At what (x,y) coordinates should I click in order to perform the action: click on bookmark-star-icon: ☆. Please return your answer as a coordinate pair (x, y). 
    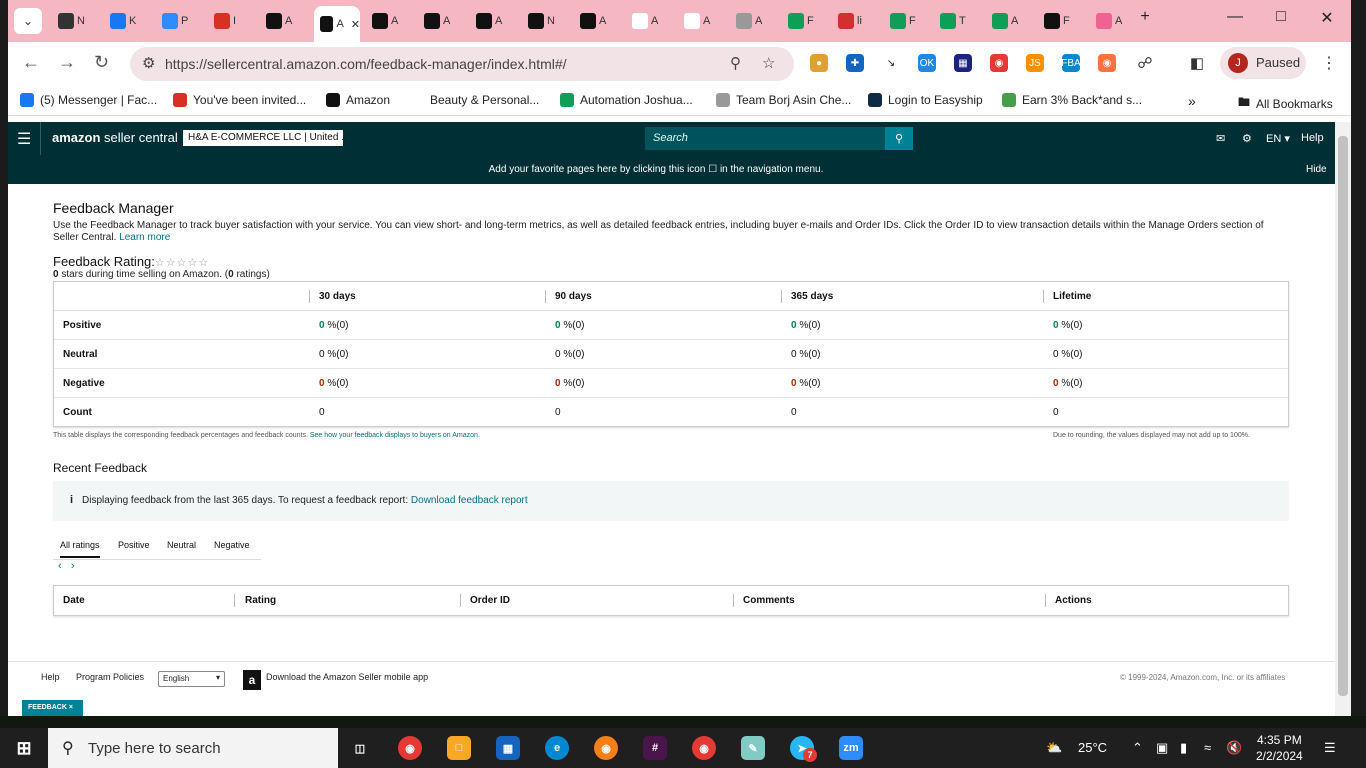
    Looking at the image, I should click on (768, 63).